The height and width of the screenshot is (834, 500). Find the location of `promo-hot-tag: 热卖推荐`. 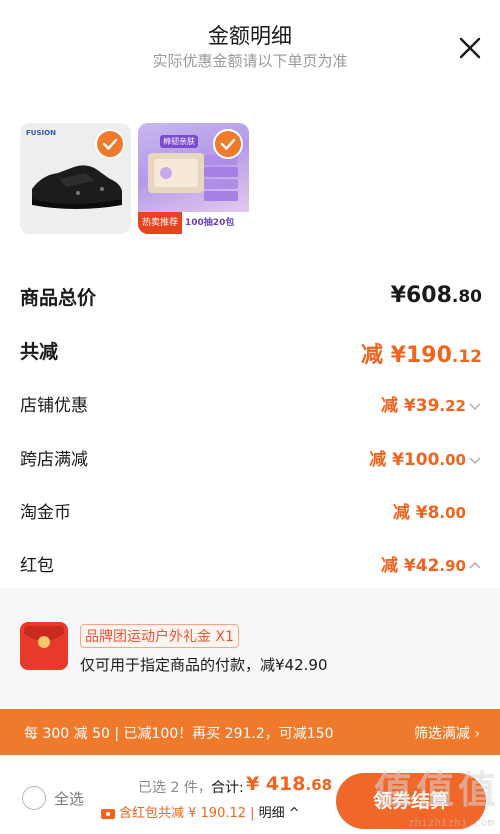

promo-hot-tag: 热卖推荐 is located at coordinates (160, 223).